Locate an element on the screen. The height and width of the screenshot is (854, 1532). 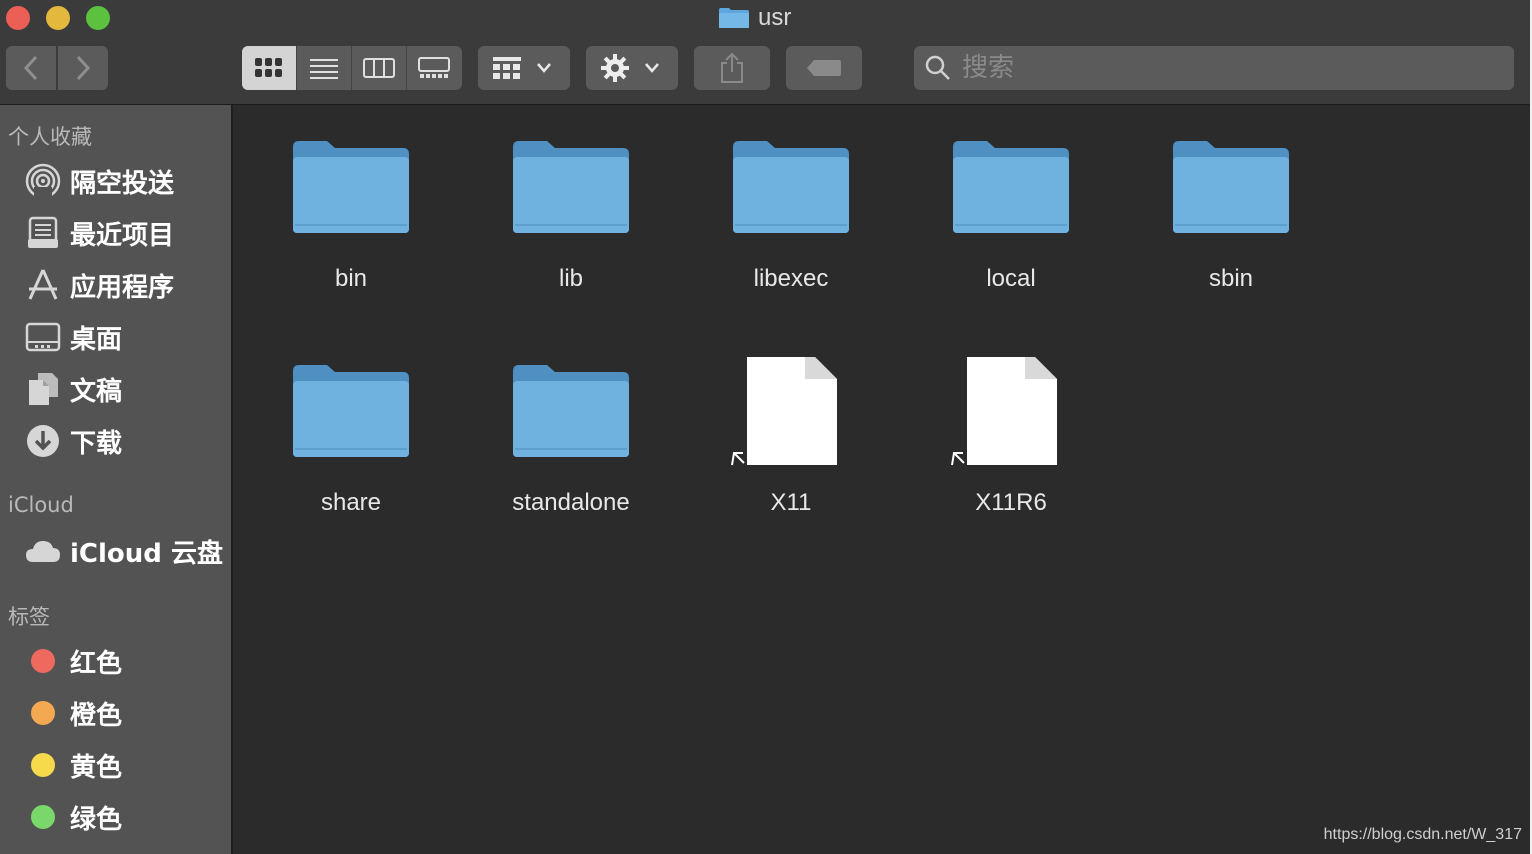
recents-icon is located at coordinates (43, 233).